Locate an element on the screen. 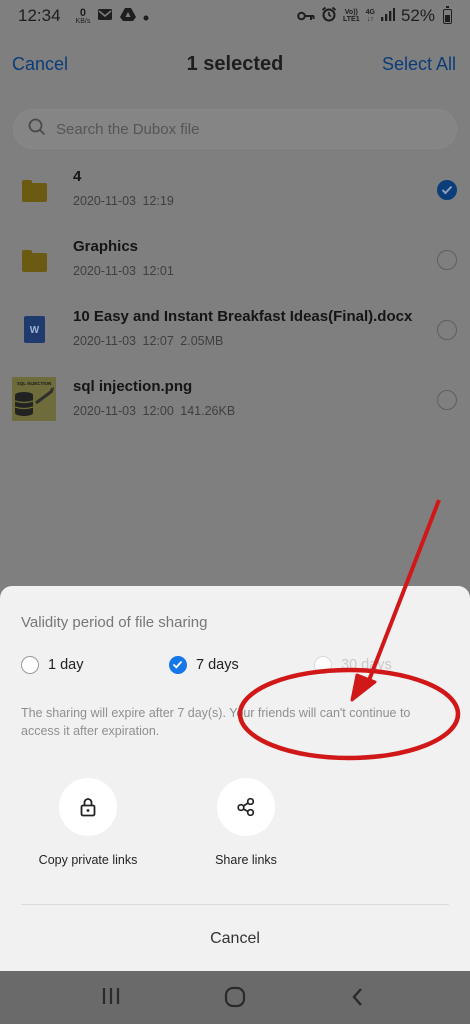 The height and width of the screenshot is (1024, 470). gmail-icon is located at coordinates (105, 16).